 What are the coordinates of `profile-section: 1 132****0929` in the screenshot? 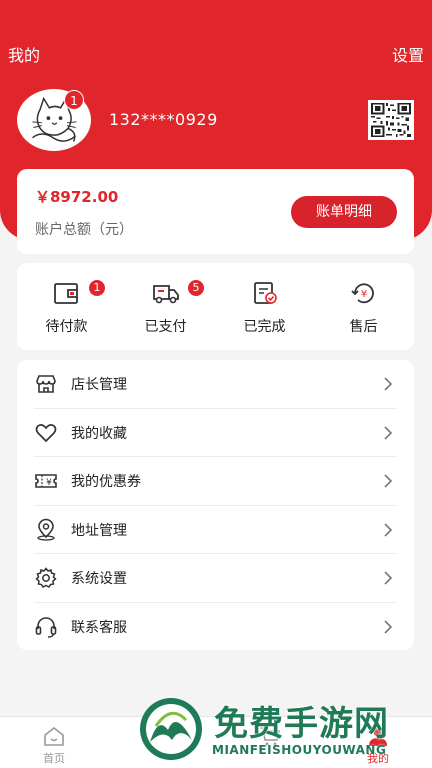 It's located at (216, 121).